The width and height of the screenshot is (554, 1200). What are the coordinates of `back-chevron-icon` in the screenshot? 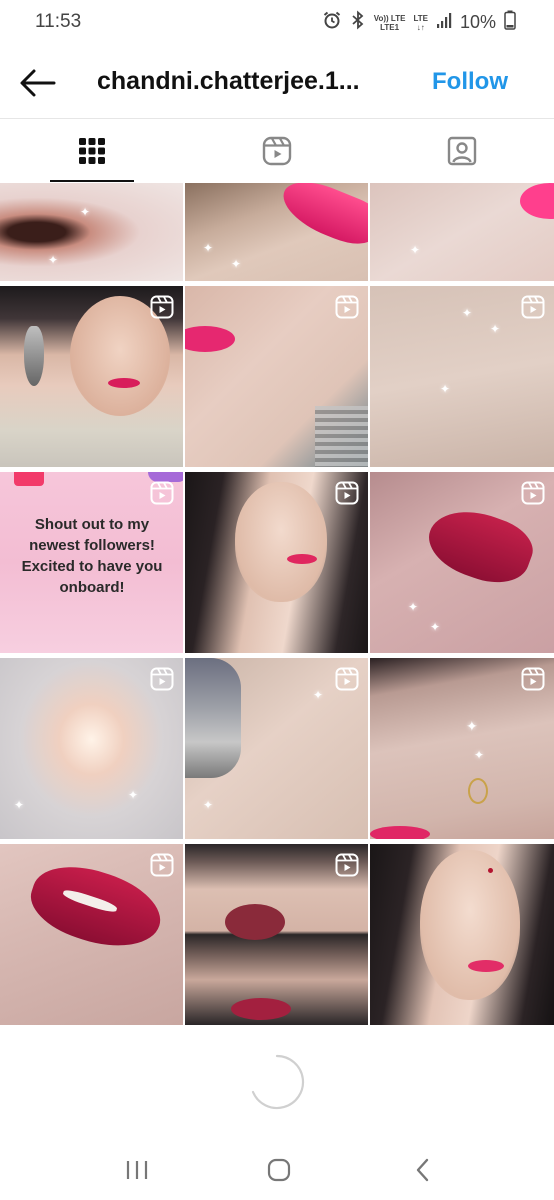 It's located at (422, 1170).